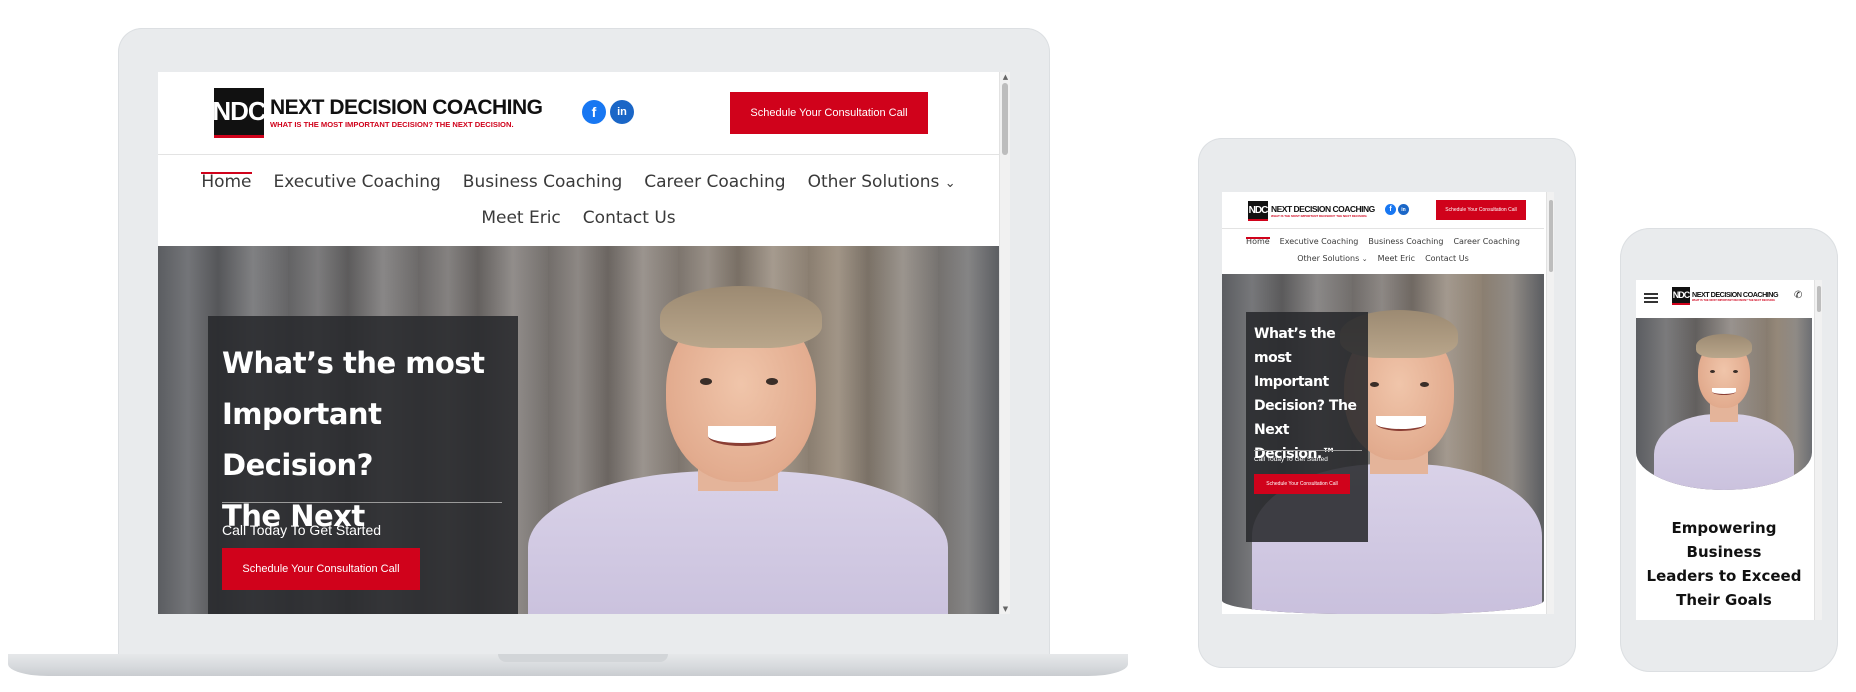 The width and height of the screenshot is (1856, 692). I want to click on nav-home: Home, so click(226, 190).